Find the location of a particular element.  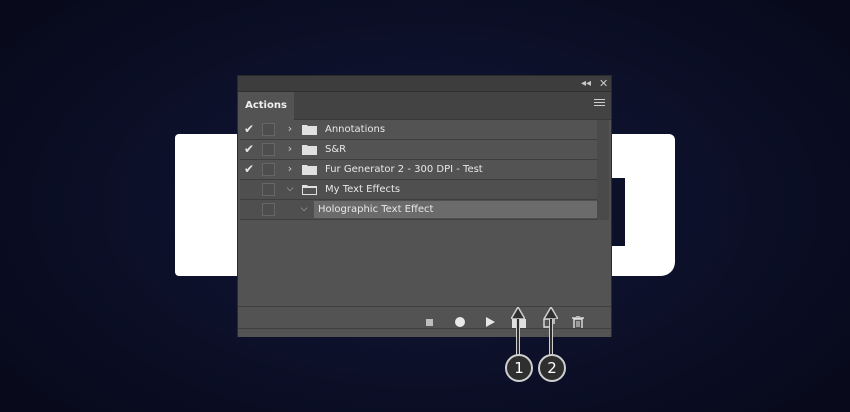

hamburger-menu-icon is located at coordinates (599, 105).